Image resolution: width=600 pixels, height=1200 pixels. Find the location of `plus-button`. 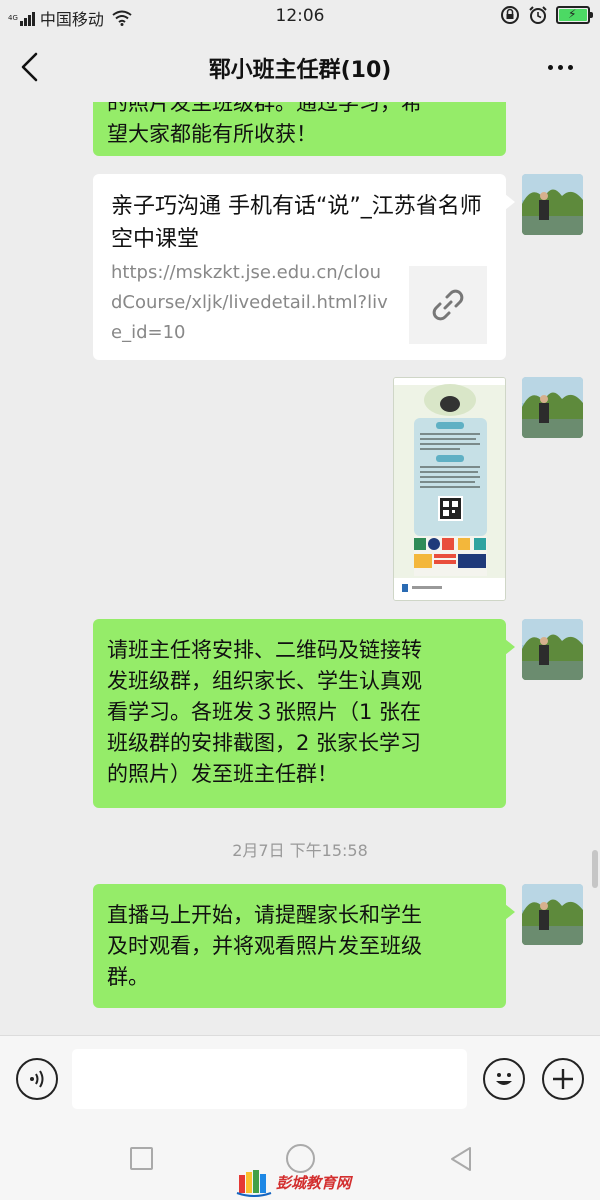

plus-button is located at coordinates (563, 1079).